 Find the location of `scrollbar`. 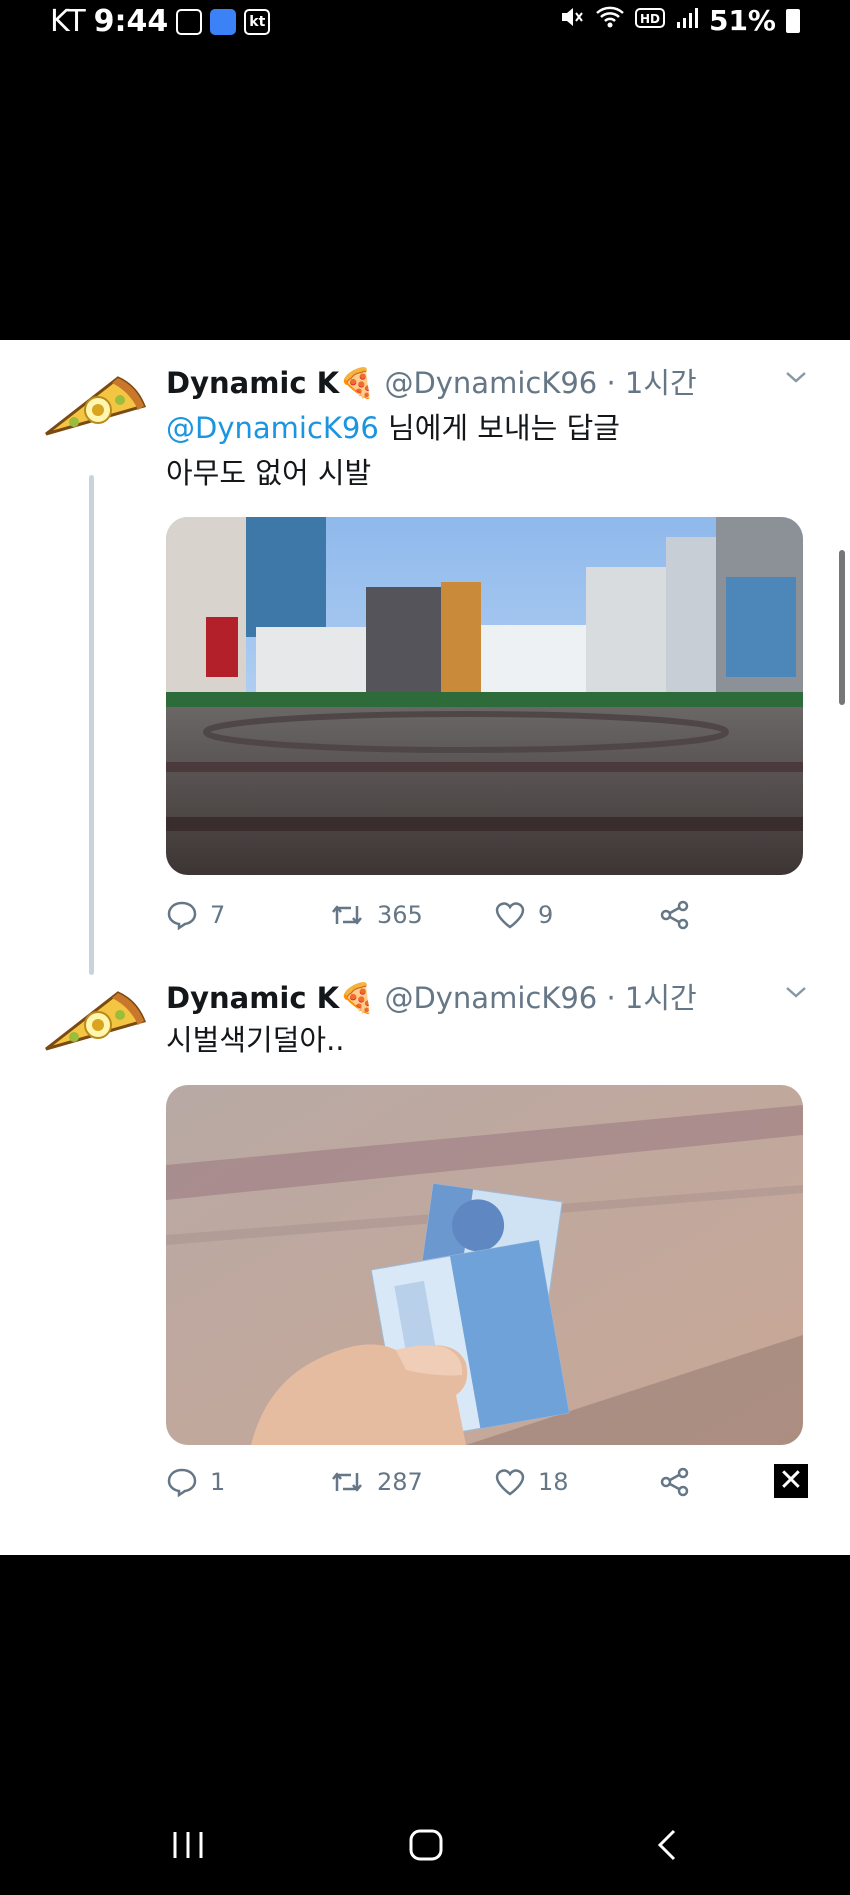

scrollbar is located at coordinates (842, 627).